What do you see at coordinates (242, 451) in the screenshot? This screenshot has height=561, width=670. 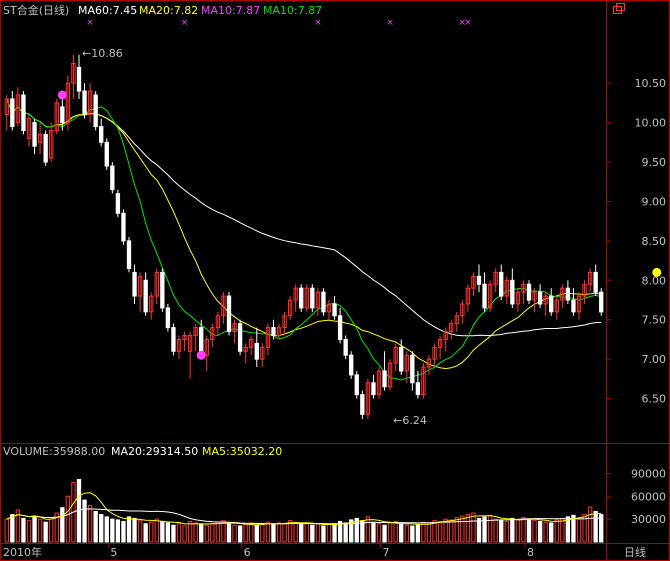 I see `volume-ma5-label: MA5:35032.20` at bounding box center [242, 451].